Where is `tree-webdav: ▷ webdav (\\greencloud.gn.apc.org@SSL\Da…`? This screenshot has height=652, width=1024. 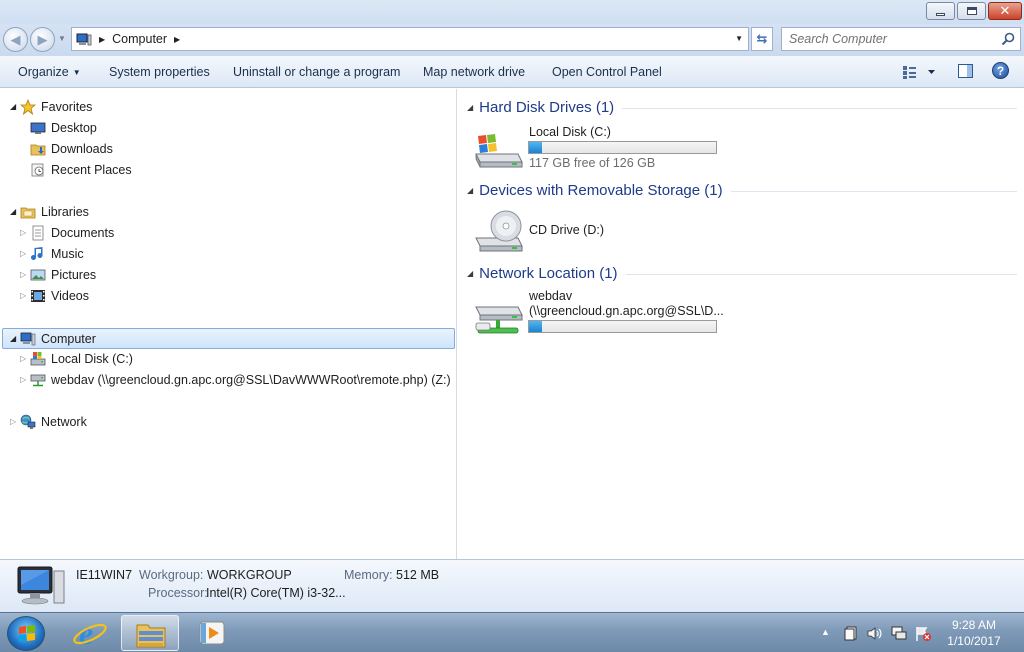
tree-webdav: ▷ webdav (\\greencloud.gn.apc.org@SSL\Da… is located at coordinates (234, 380).